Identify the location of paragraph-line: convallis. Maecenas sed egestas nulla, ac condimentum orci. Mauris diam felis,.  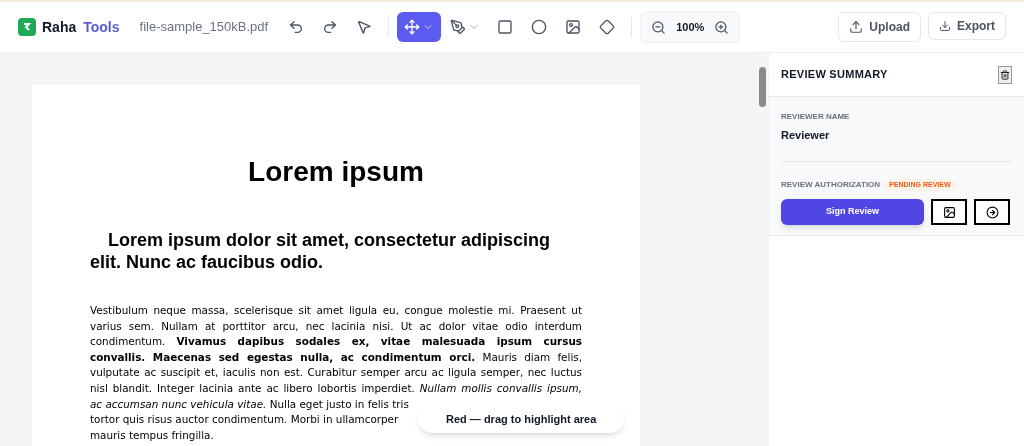
(336, 357).